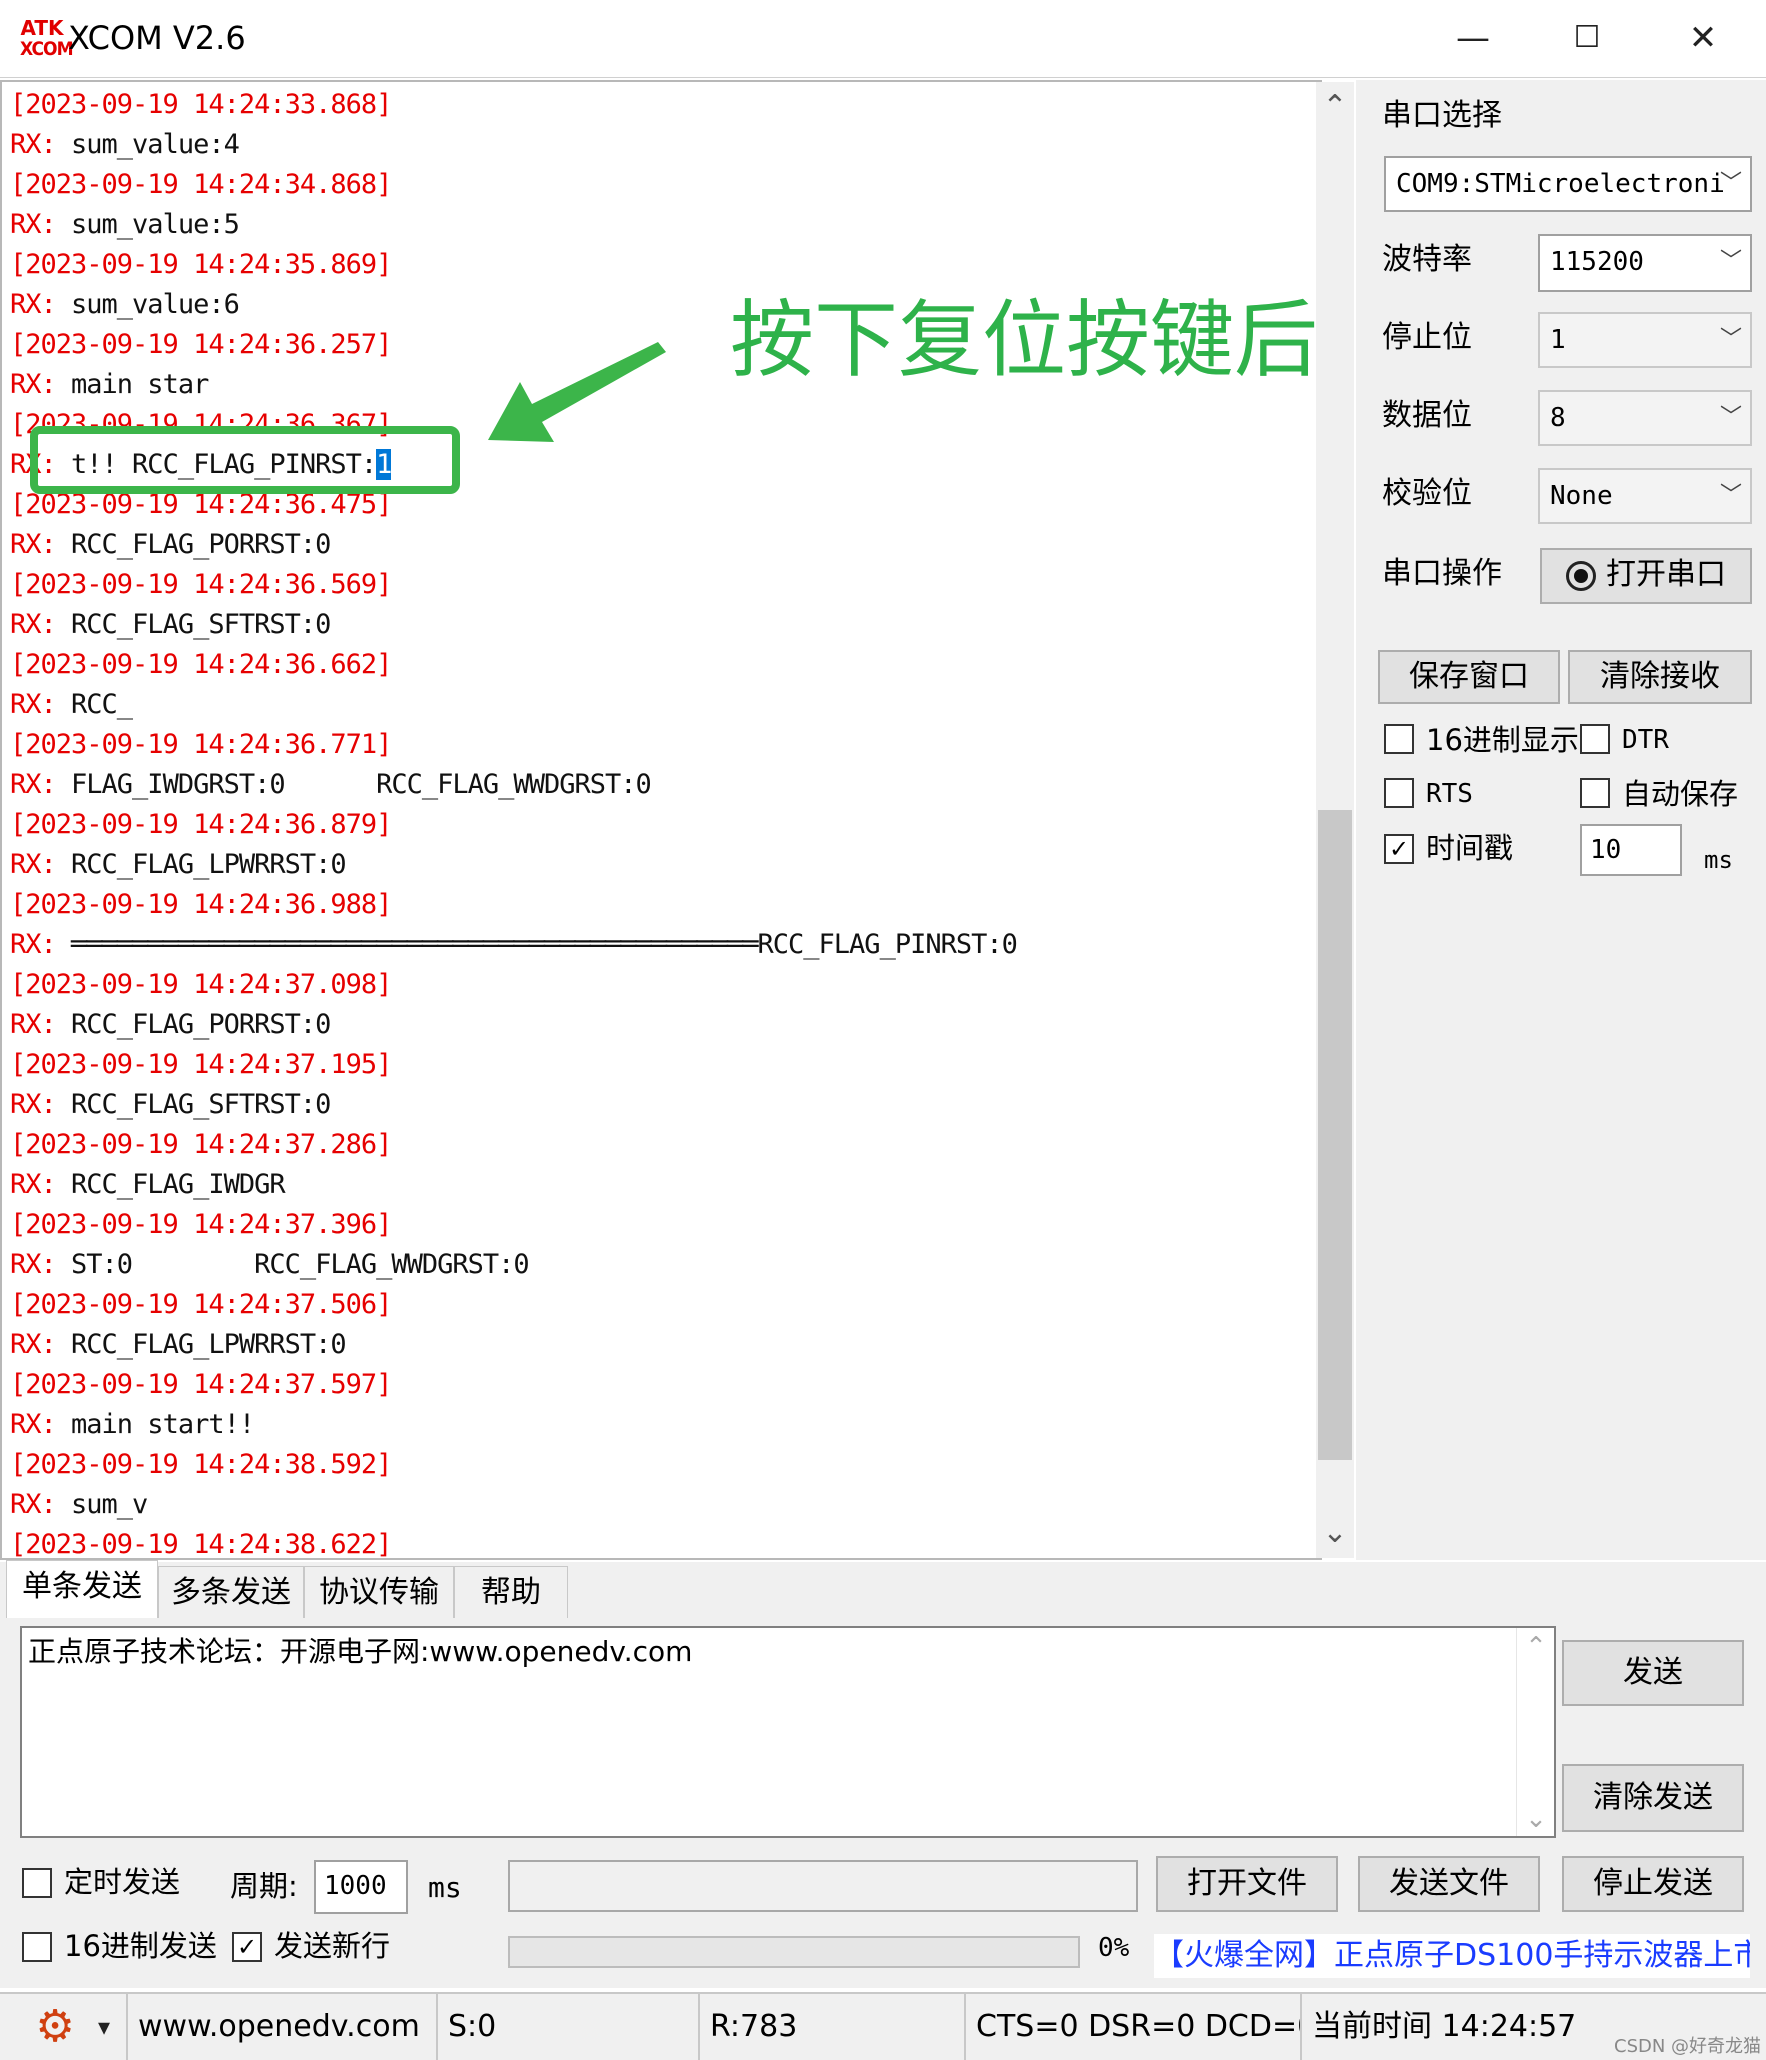 The image size is (1766, 2060). I want to click on rx-message: sum_value:5, so click(155, 224).